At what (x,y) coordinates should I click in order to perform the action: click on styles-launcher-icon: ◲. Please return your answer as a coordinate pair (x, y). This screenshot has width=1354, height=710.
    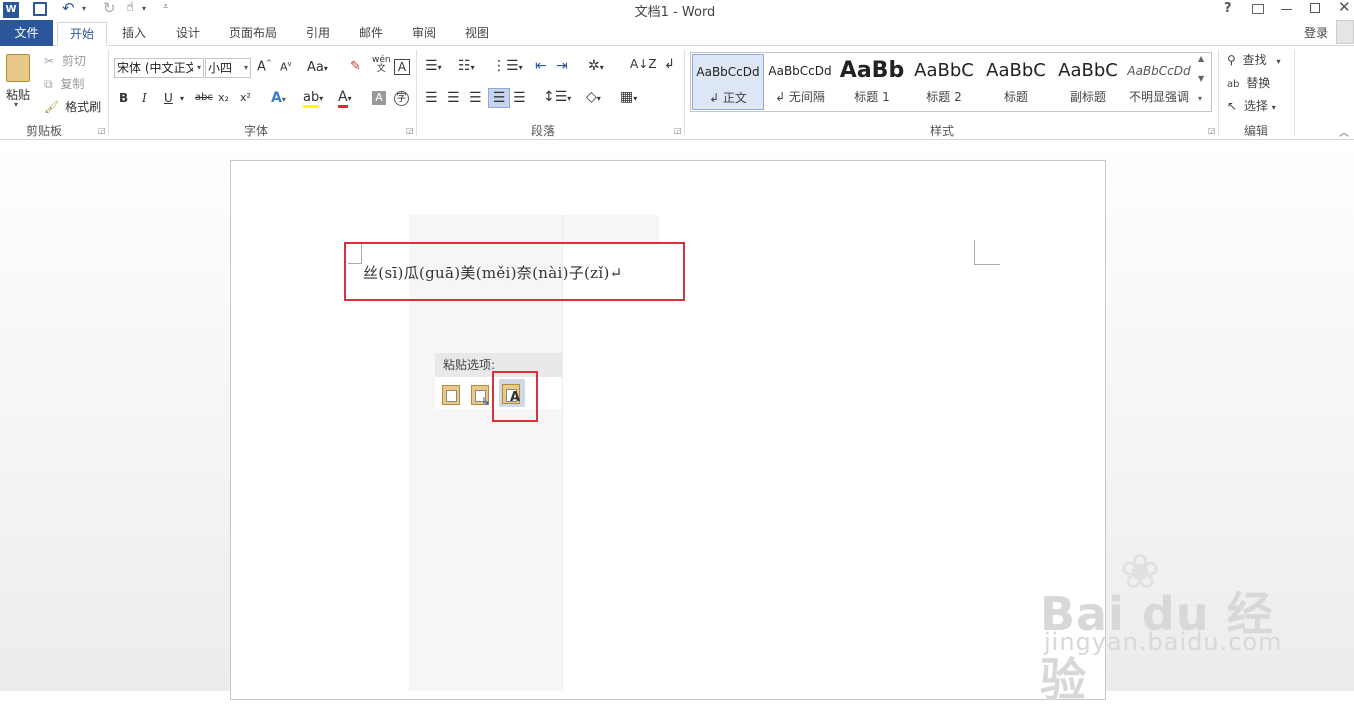
    Looking at the image, I should click on (1212, 130).